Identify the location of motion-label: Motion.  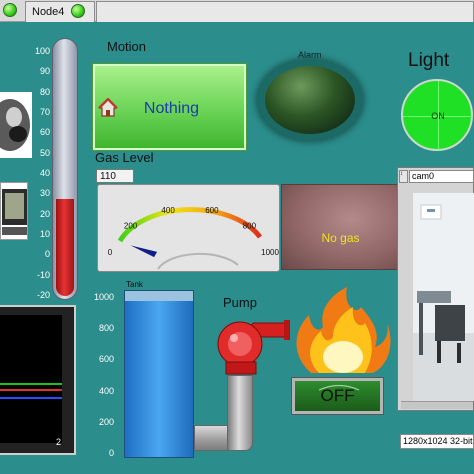
(127, 46).